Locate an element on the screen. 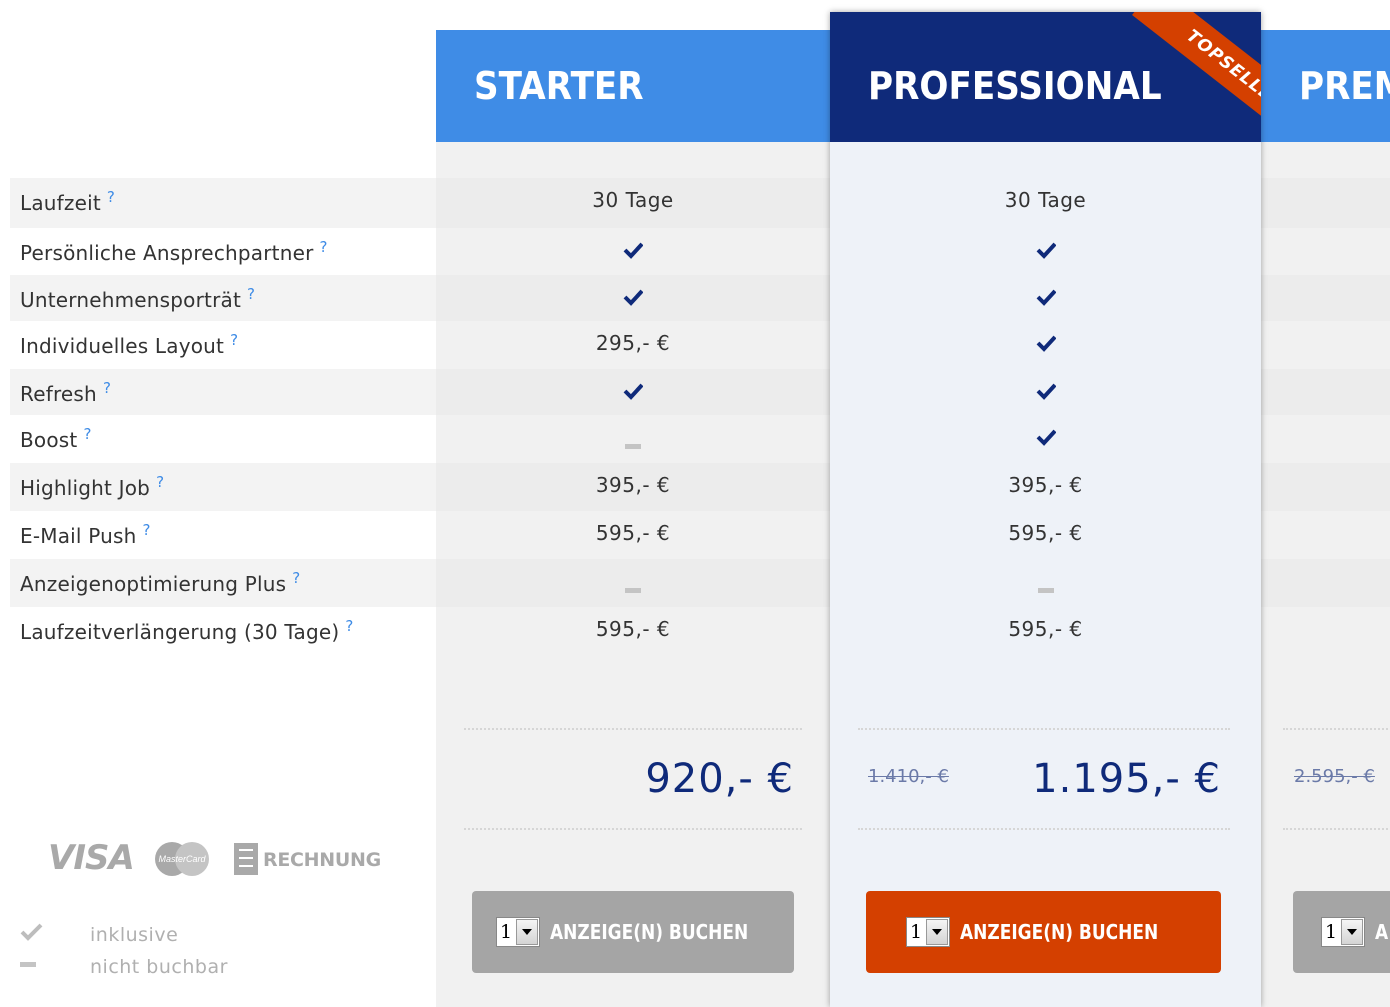 The height and width of the screenshot is (1007, 1390). plan-professional-price: 1.195,- € is located at coordinates (1126, 779).